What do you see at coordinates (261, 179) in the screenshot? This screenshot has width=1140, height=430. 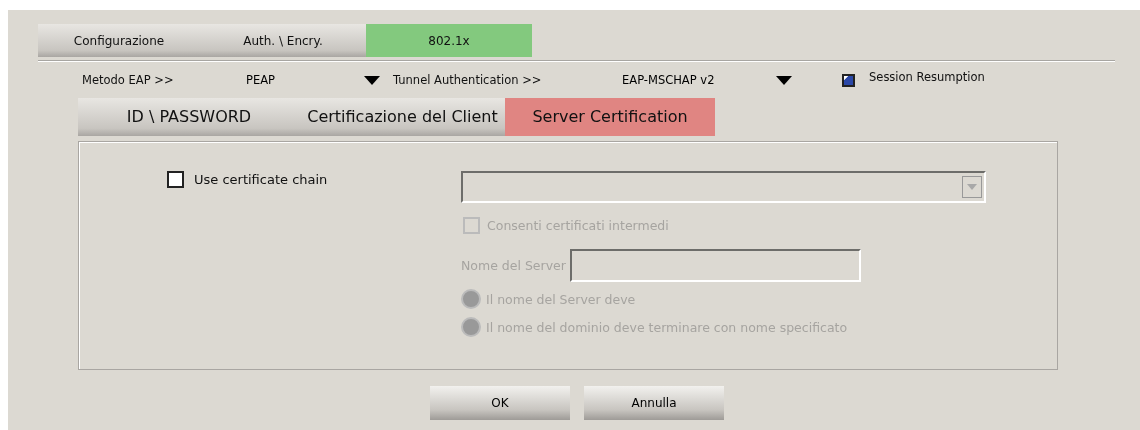 I see `checkbox-label: Use certificate chain` at bounding box center [261, 179].